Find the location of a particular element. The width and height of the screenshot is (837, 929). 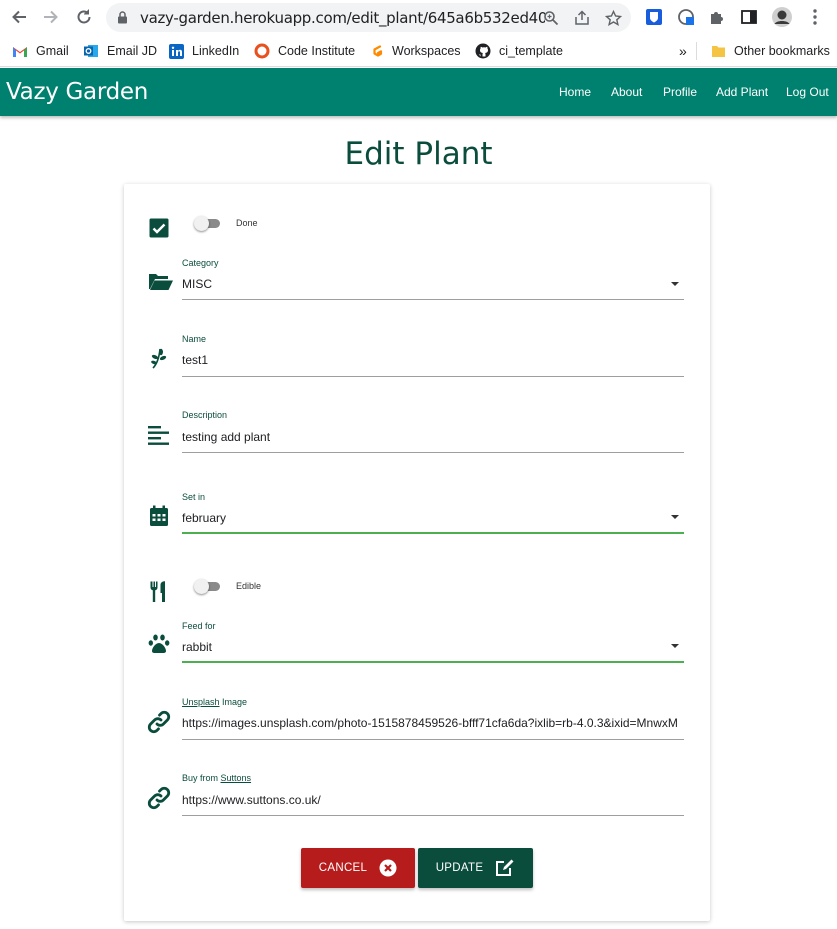

nav-about: About is located at coordinates (626, 92).